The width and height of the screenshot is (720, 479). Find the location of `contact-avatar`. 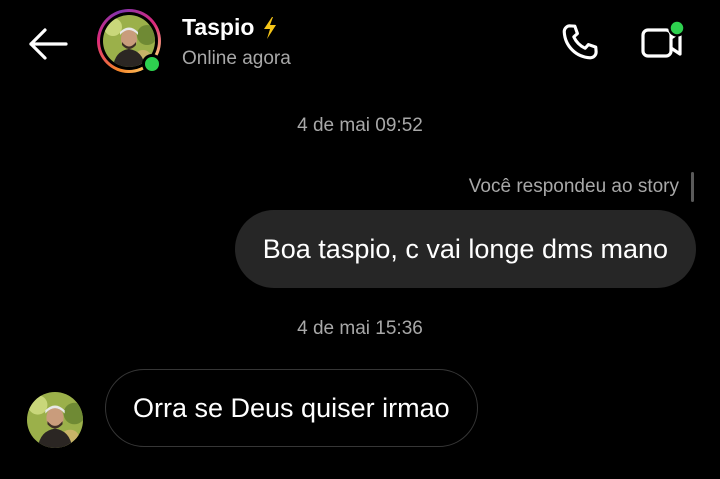

contact-avatar is located at coordinates (129, 41).